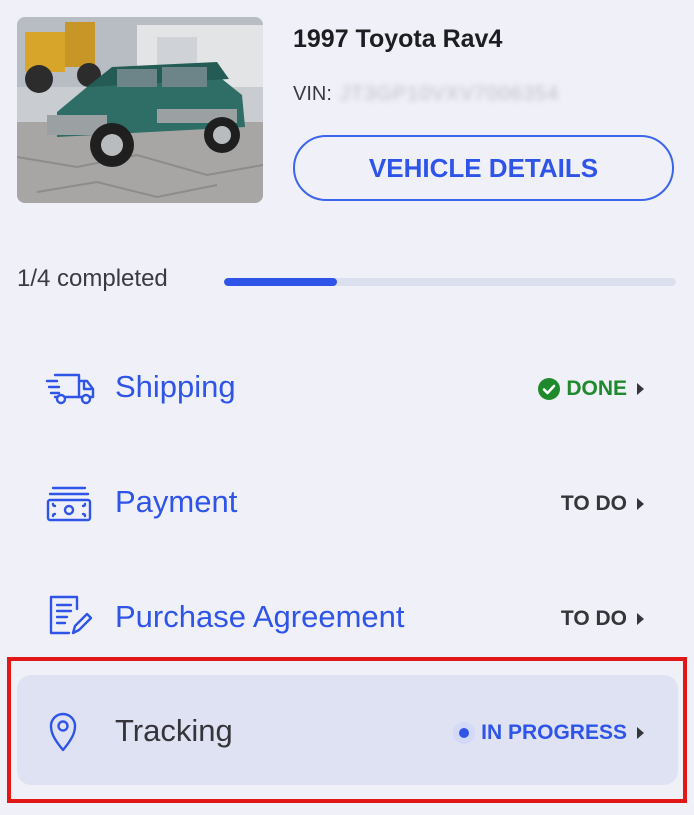  Describe the element at coordinates (280, 282) in the screenshot. I see `progress-bar-fill` at that location.